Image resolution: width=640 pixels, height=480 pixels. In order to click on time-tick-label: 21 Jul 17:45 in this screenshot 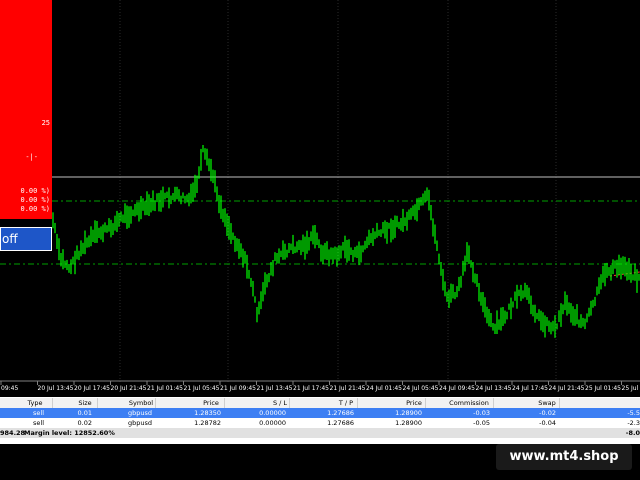, I will do `click(311, 388)`.